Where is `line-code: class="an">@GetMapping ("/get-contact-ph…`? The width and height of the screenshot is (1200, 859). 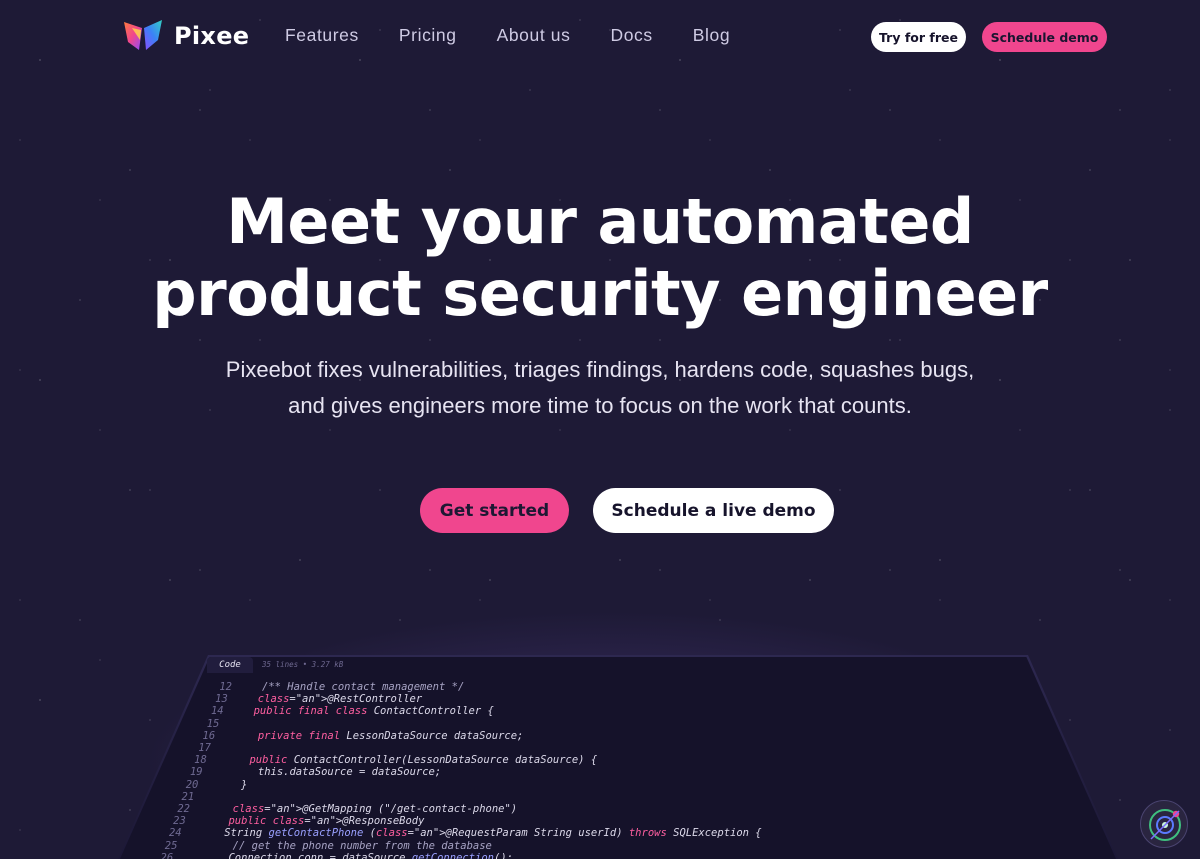
line-code: class="an">@GetMapping ("/get-contact-ph… is located at coordinates (375, 809).